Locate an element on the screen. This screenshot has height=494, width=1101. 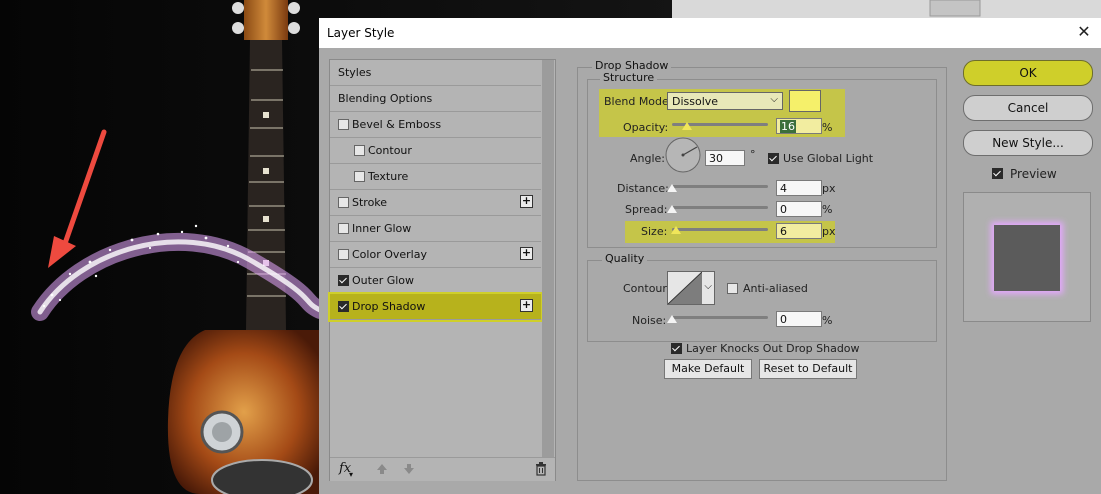
style-item-color-overlay: Color Overlay + is located at coordinates (435, 255).